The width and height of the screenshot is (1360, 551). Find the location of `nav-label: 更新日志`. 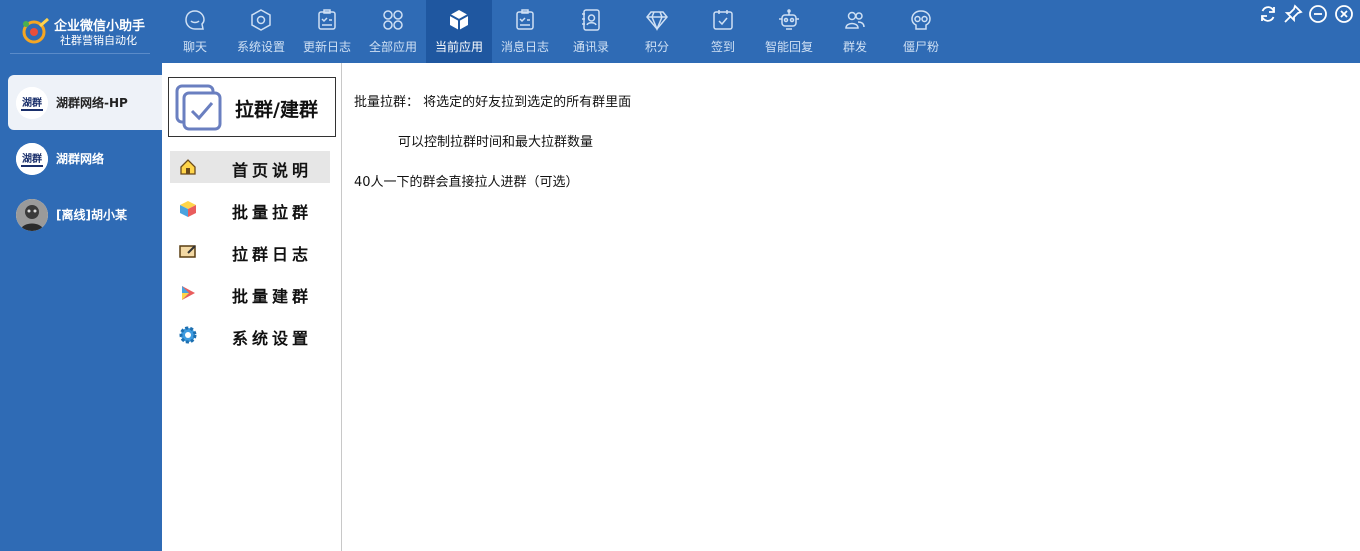

nav-label: 更新日志 is located at coordinates (326, 47).